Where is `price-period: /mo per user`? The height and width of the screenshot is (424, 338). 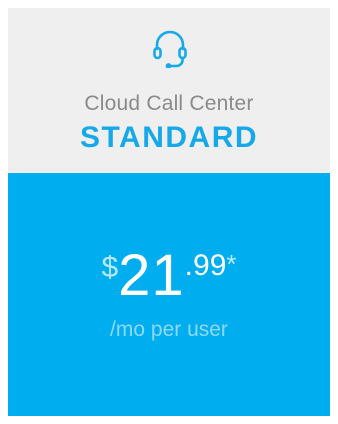
price-period: /mo per user is located at coordinates (169, 329).